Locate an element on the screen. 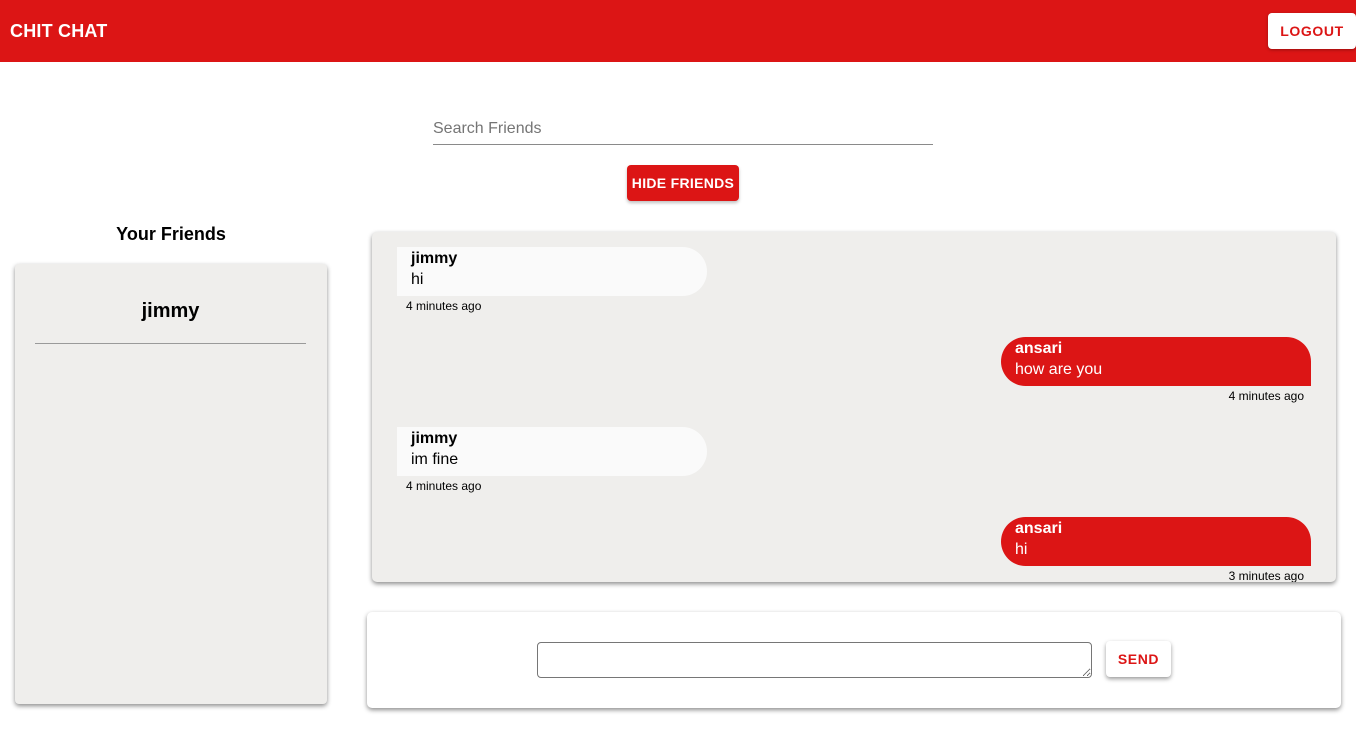 The width and height of the screenshot is (1356, 733). message-bubble: ansari how are you is located at coordinates (1156, 361).